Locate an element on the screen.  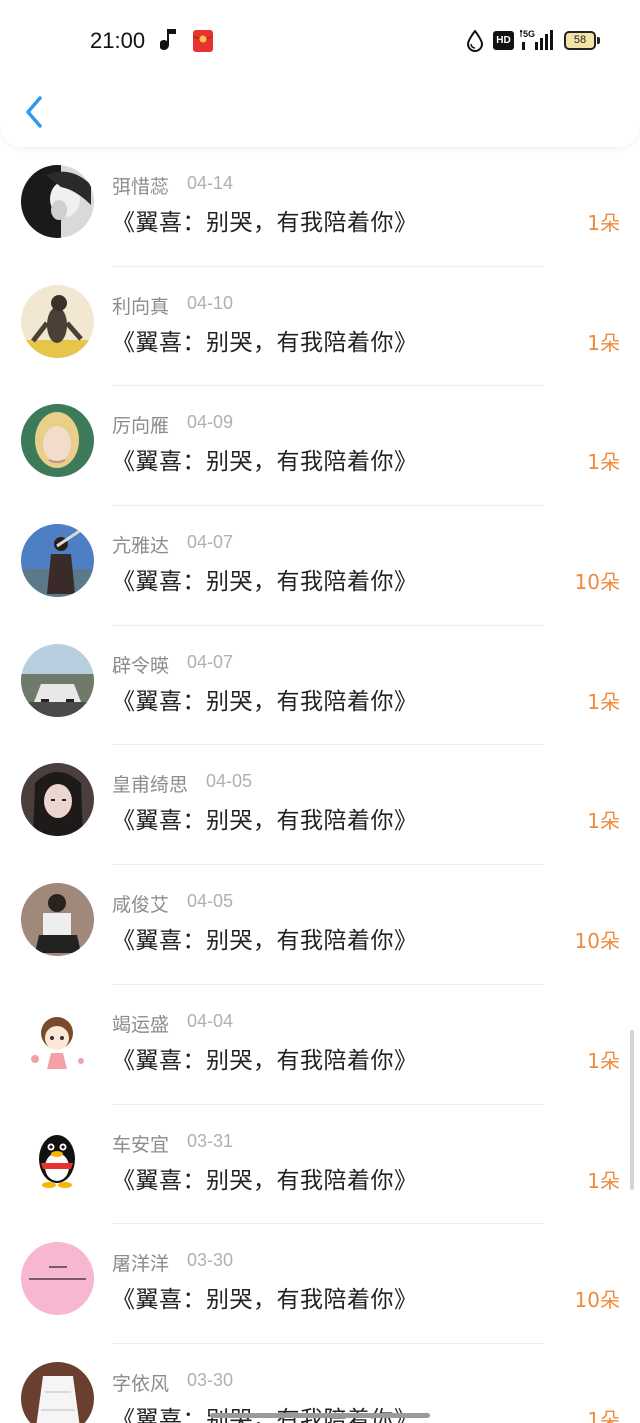
gift-record-row: 竭运盛 04-04 《翼喜：别哭，有我陪着你》 1朵 is located at coordinates (320, 1045).